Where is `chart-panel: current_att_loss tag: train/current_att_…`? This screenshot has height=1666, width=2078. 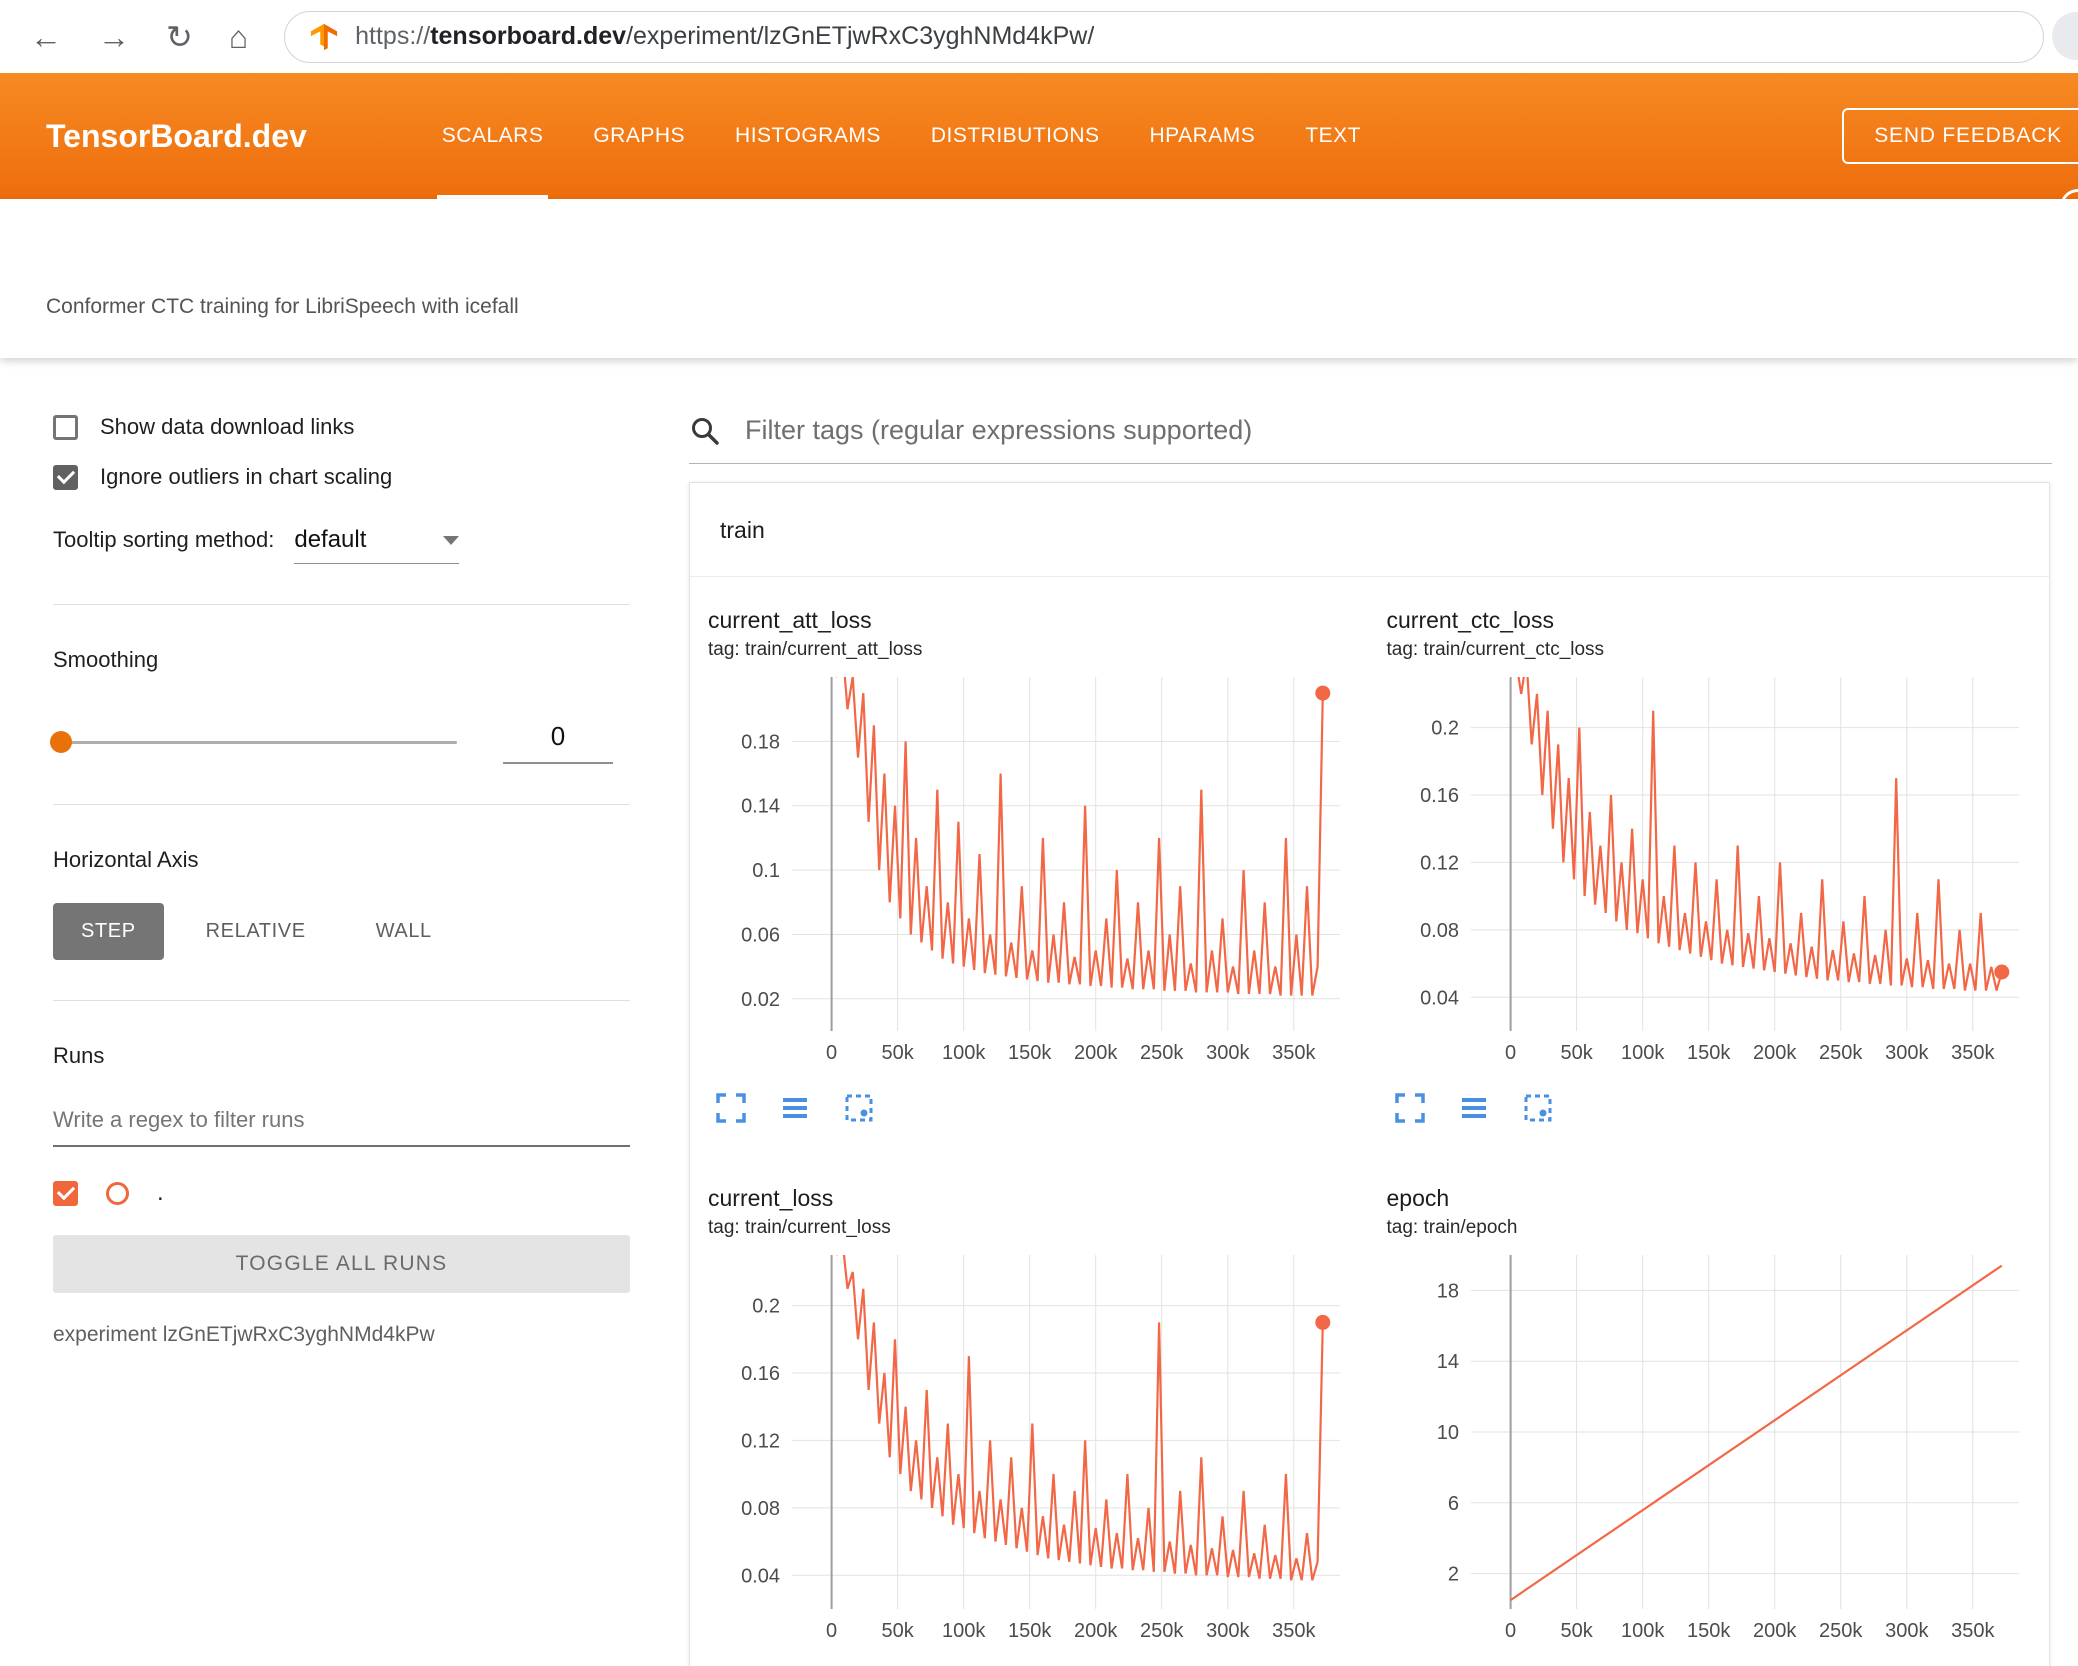 chart-panel: current_att_loss tag: train/current_att_… is located at coordinates (1034, 866).